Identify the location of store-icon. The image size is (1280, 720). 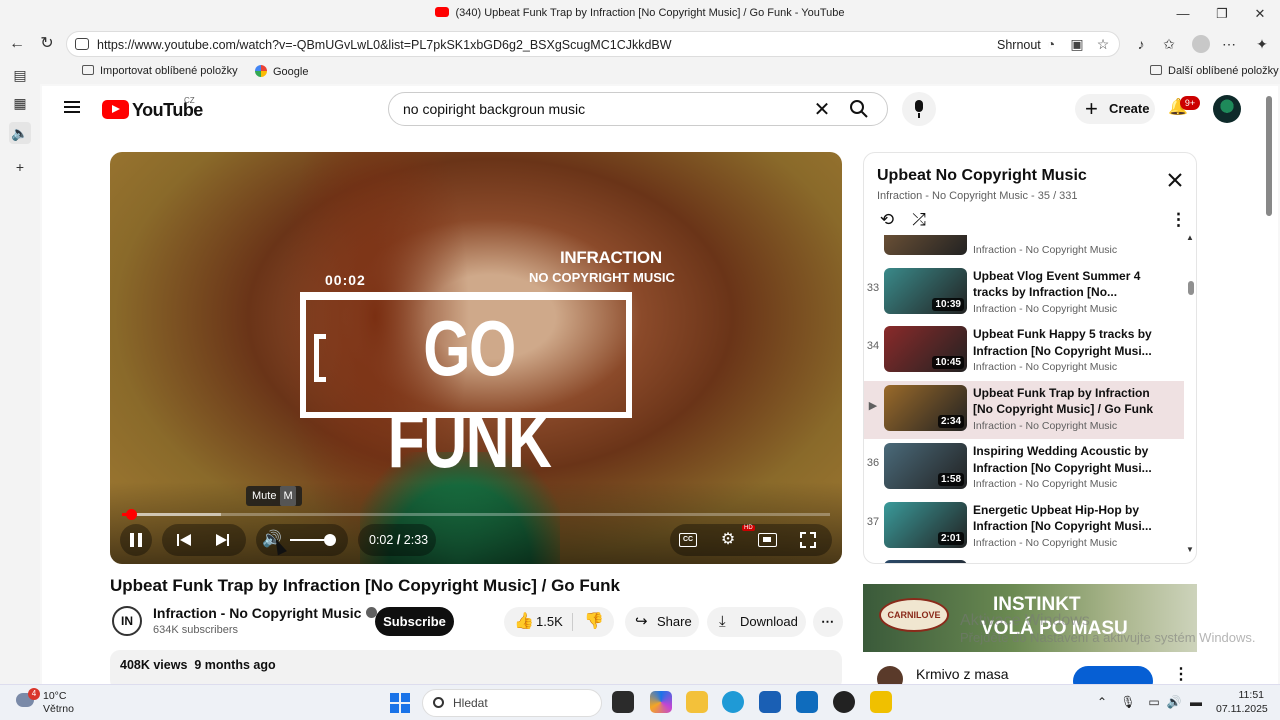
(770, 702).